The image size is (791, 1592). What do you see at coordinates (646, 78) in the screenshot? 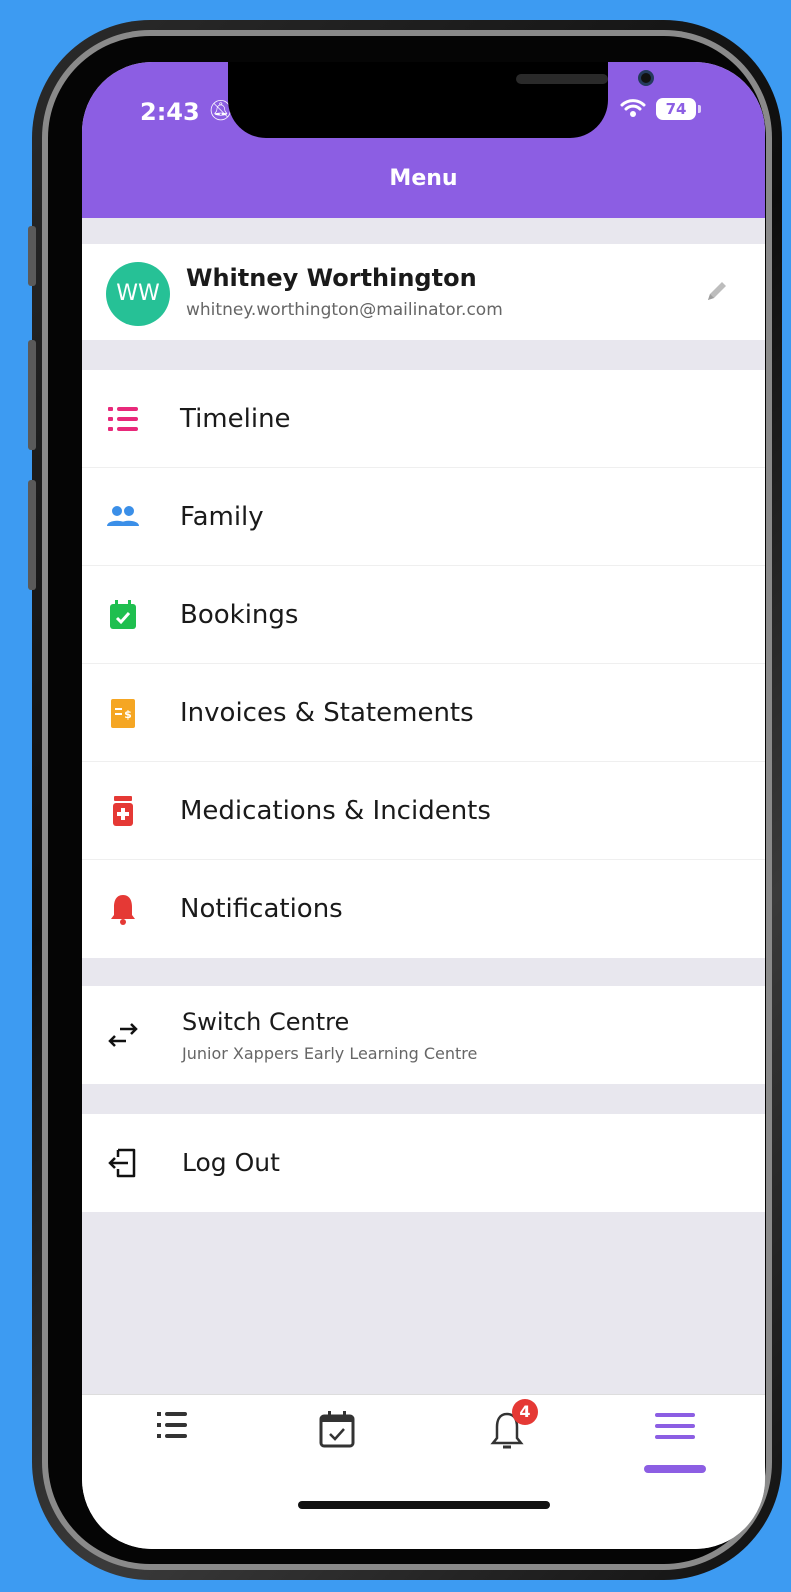
I see `front-camera` at bounding box center [646, 78].